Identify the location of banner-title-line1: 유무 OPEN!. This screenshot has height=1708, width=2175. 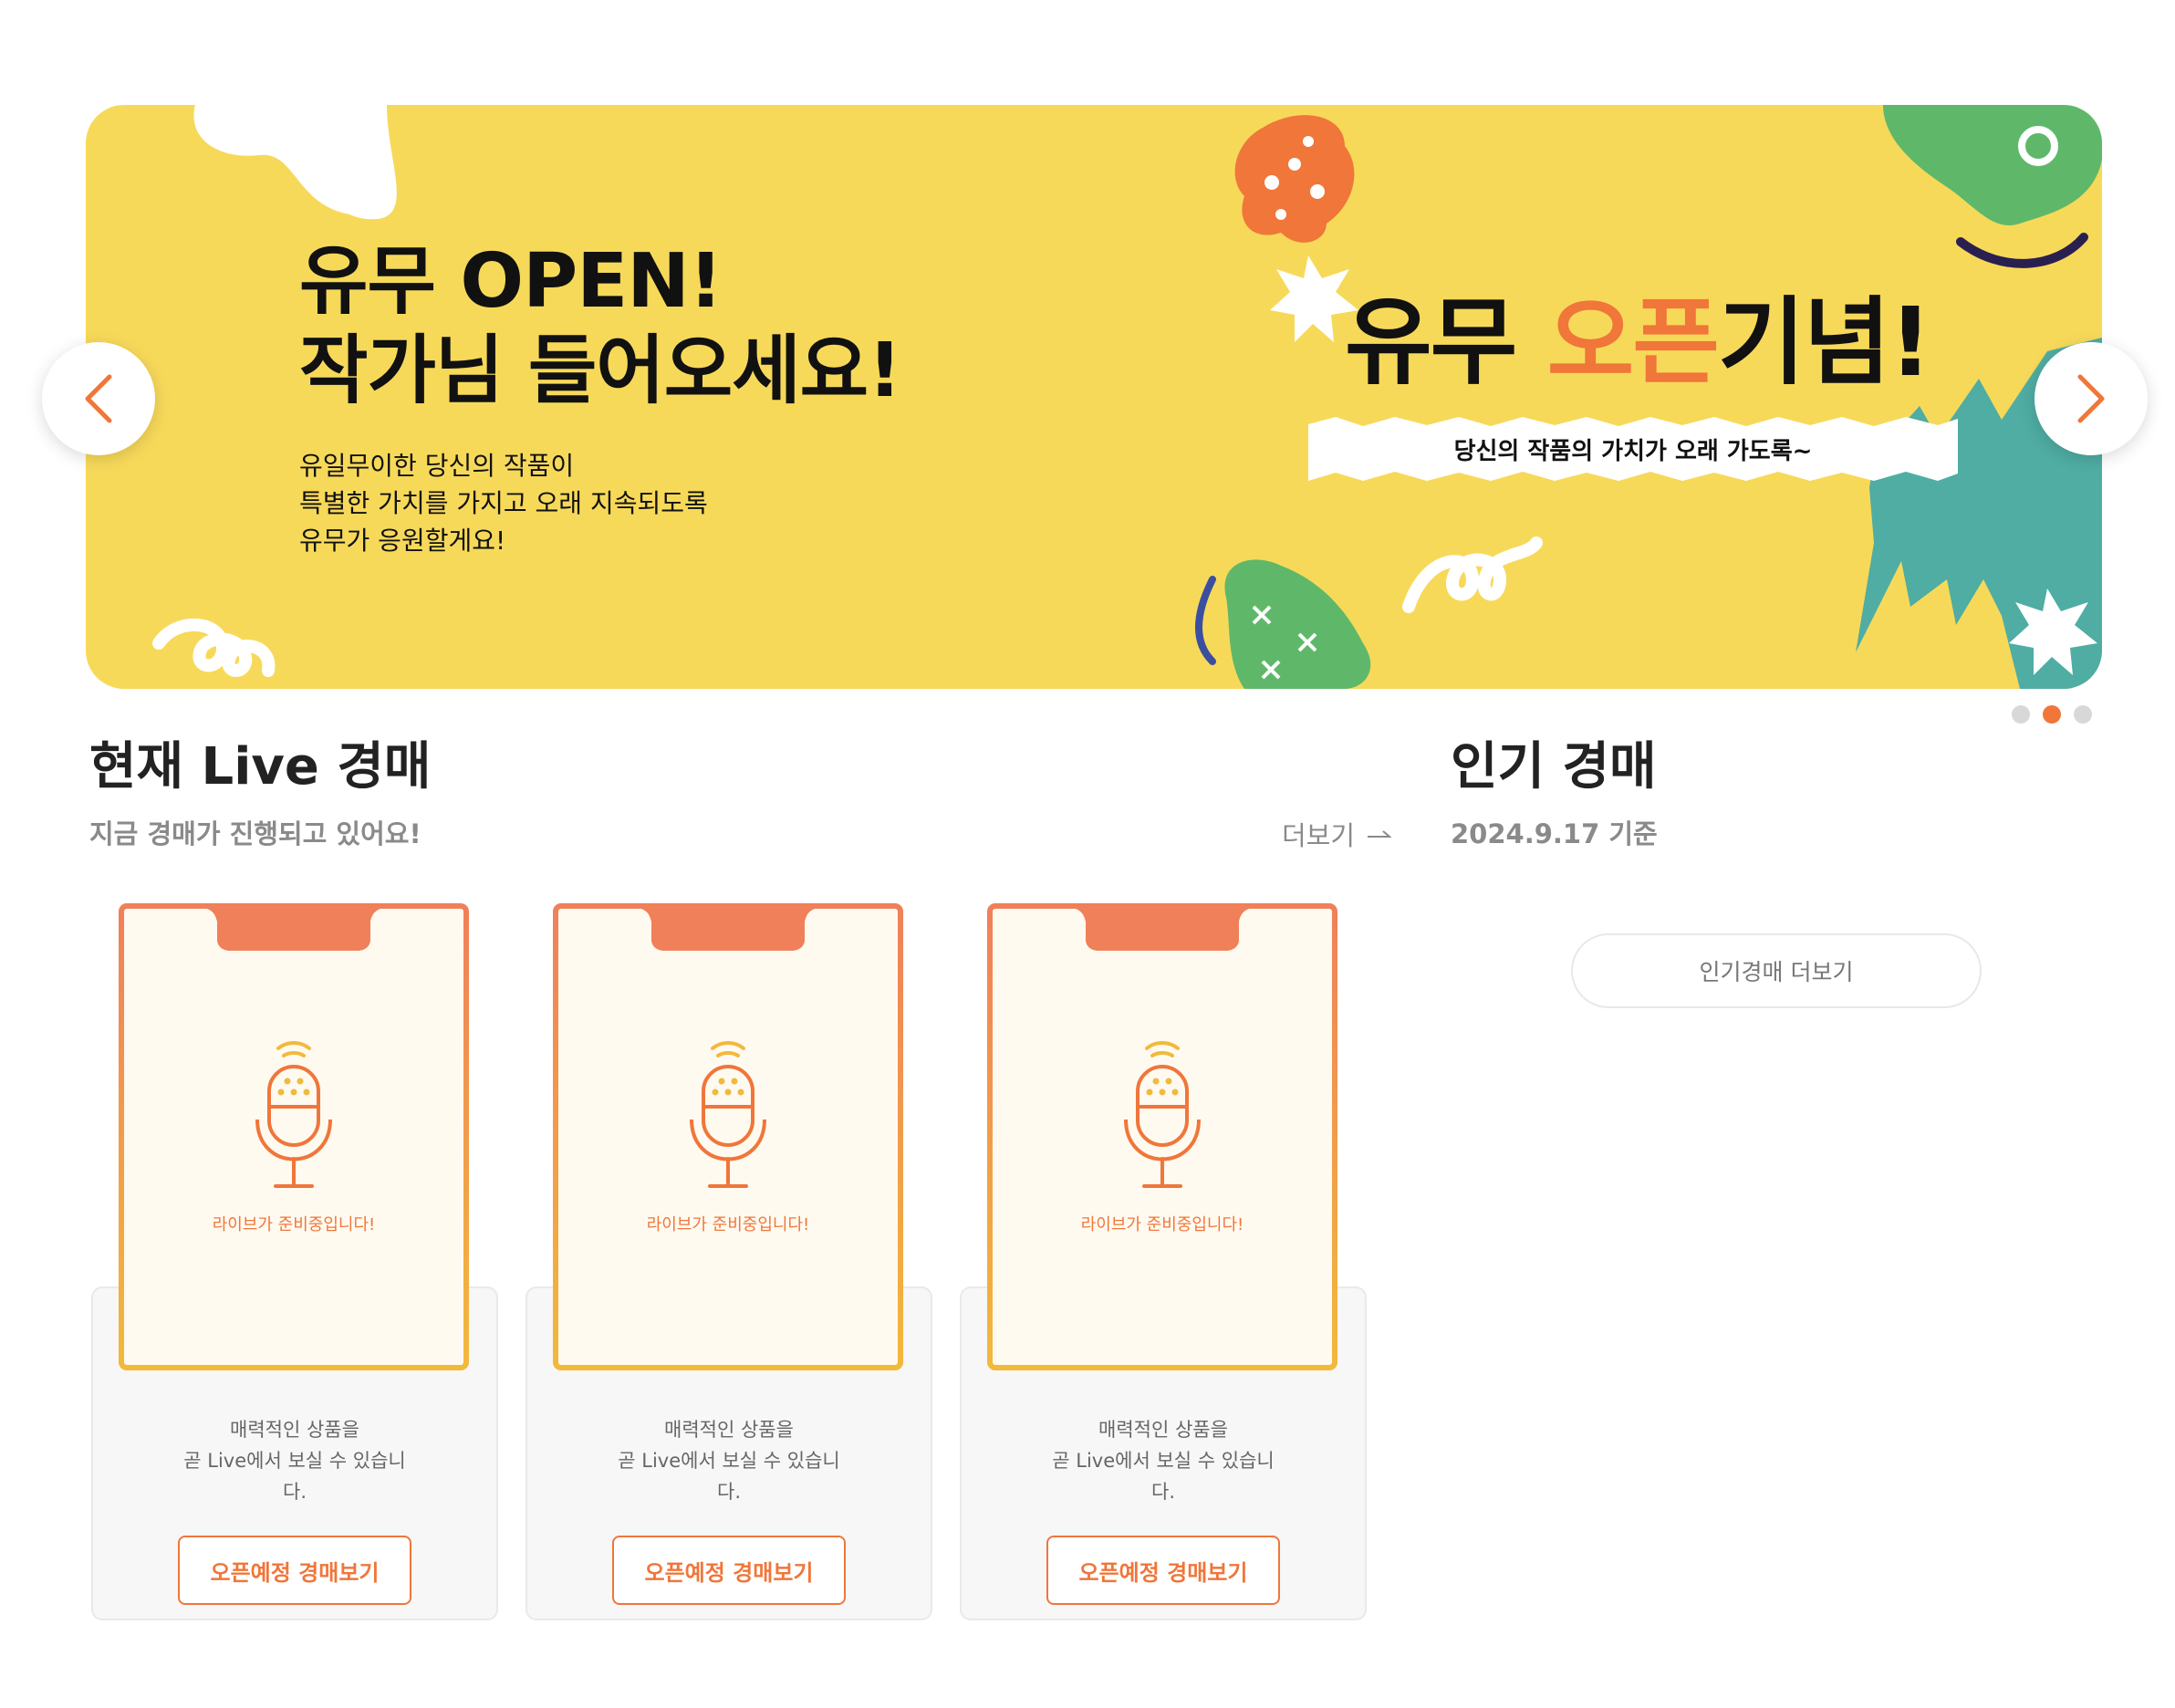
(511, 282).